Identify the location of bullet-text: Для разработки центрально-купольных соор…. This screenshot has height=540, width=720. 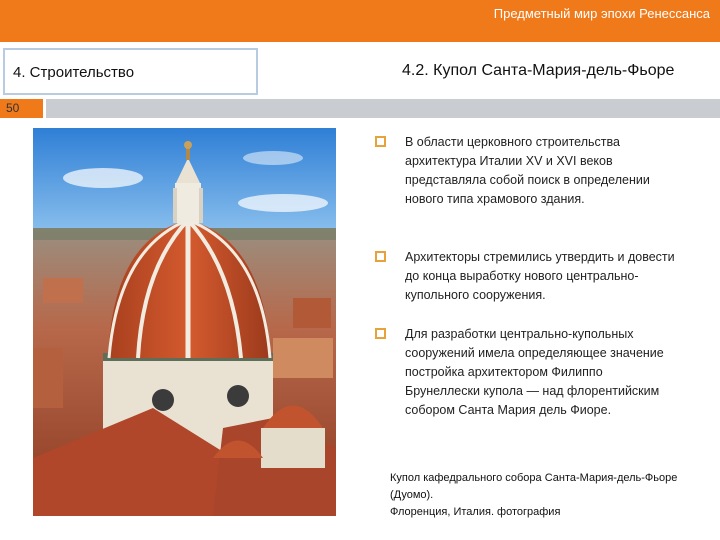
(534, 372).